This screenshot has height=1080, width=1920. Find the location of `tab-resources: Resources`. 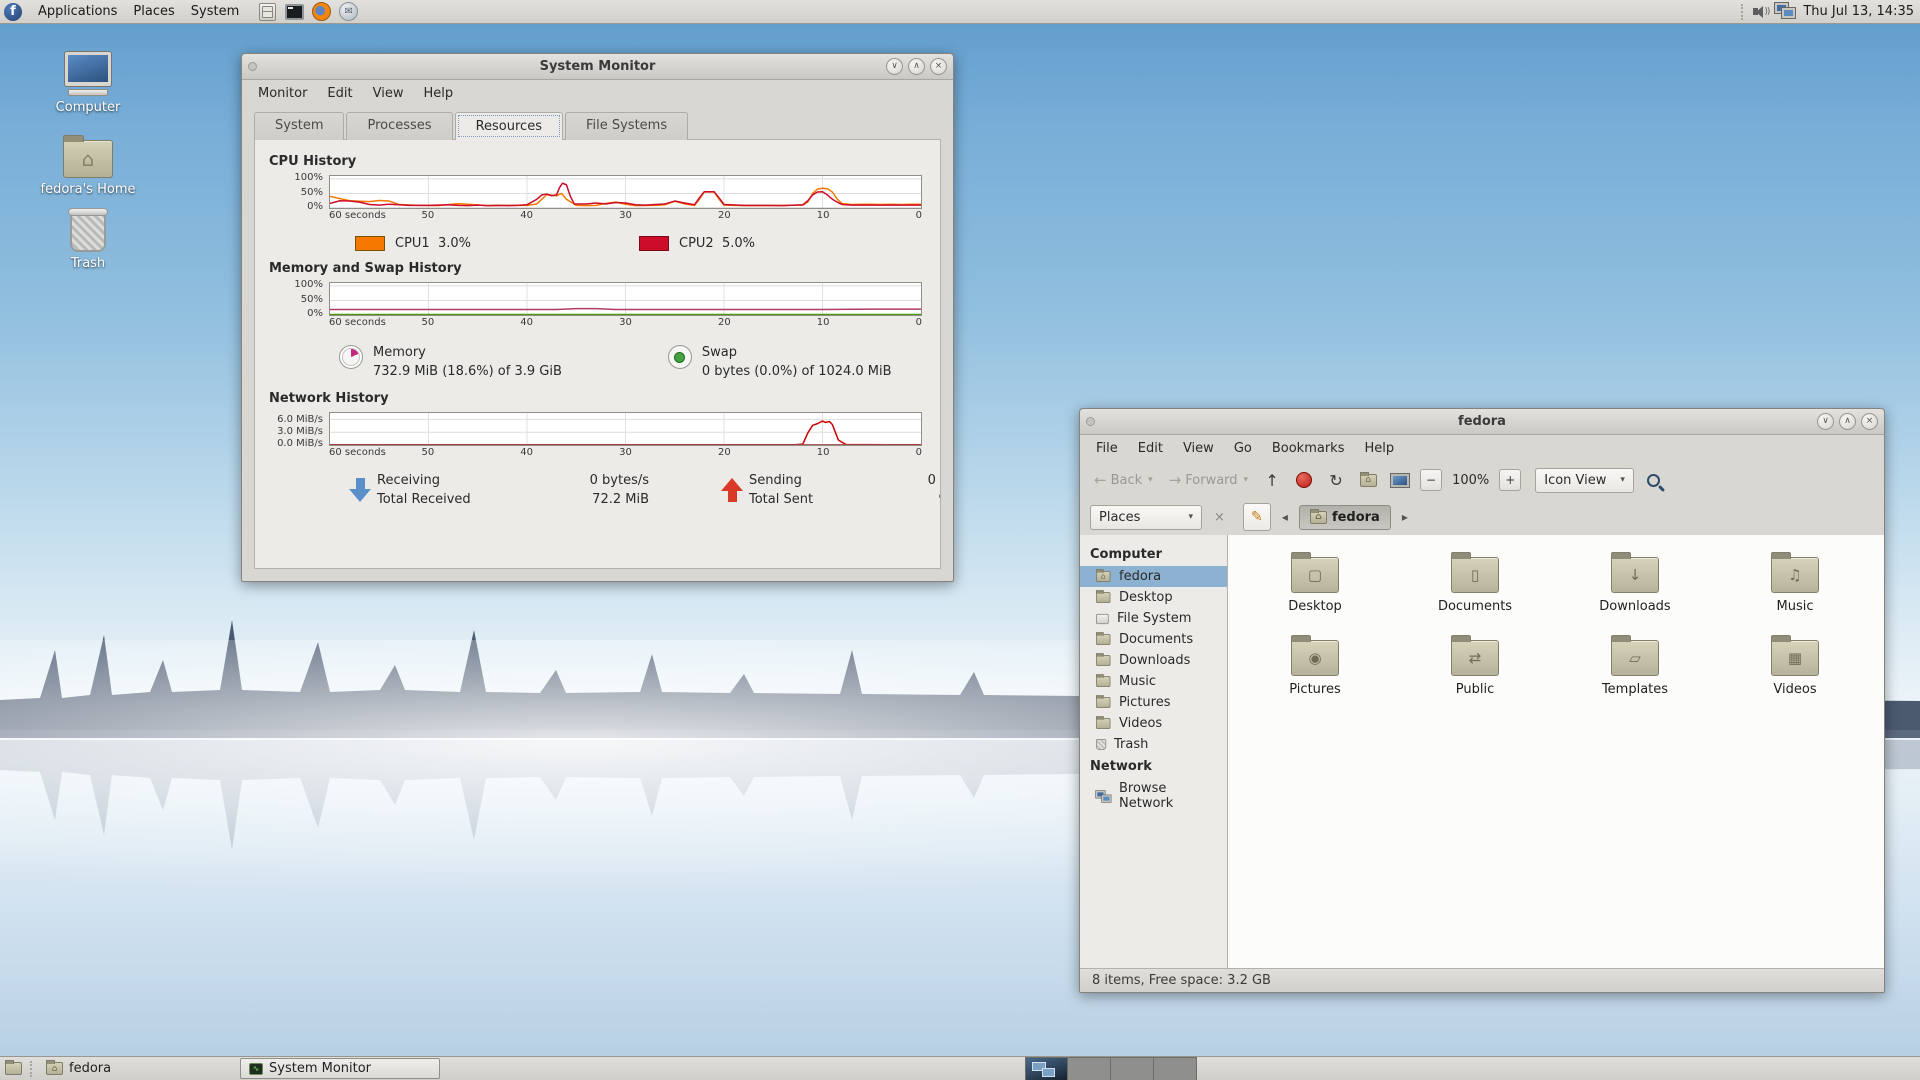

tab-resources: Resources is located at coordinates (508, 126).